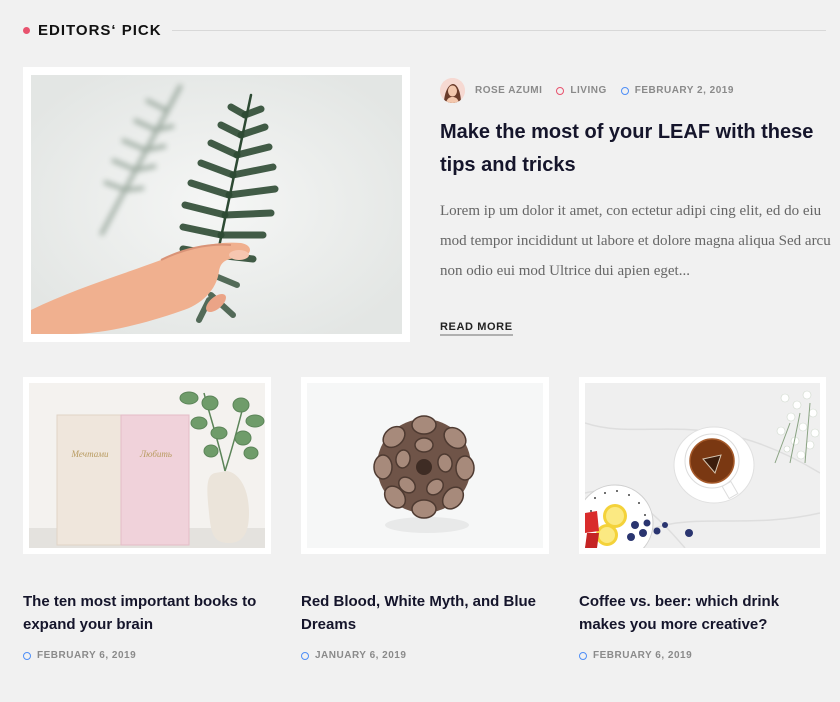 This screenshot has width=840, height=702. I want to click on author-avatar, so click(452, 90).